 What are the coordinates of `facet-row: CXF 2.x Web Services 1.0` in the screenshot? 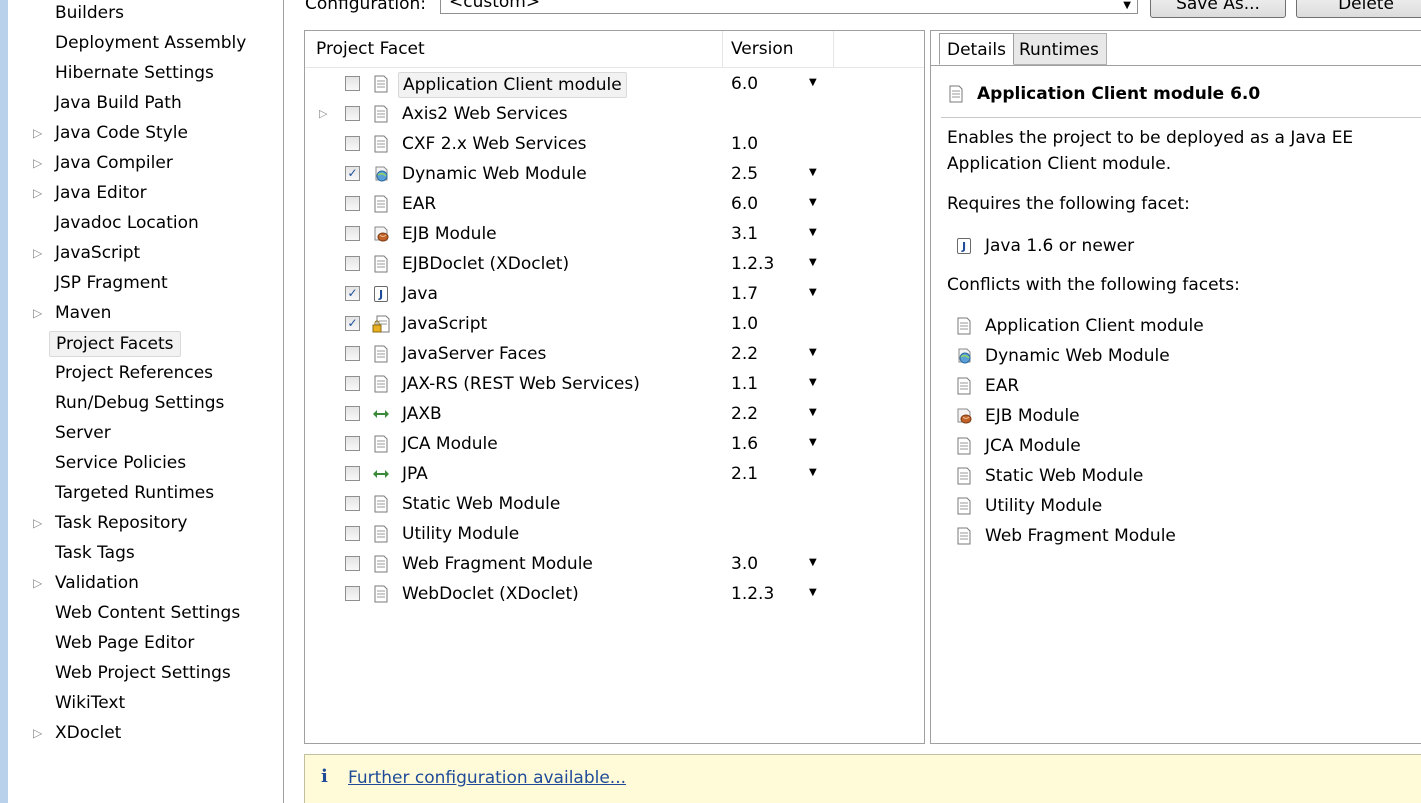 It's located at (614, 144).